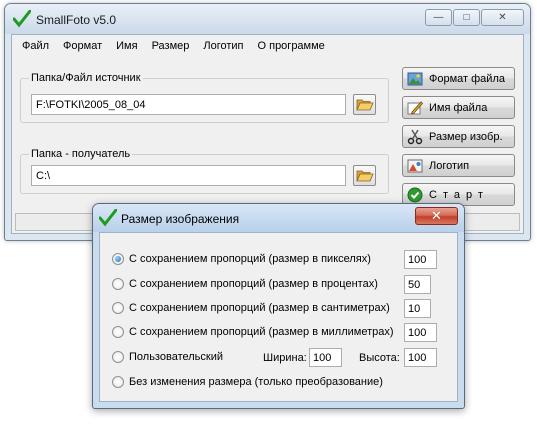 This screenshot has width=537, height=427. Describe the element at coordinates (76, 20) in the screenshot. I see `window-title: SmallFoto v5.0` at that location.